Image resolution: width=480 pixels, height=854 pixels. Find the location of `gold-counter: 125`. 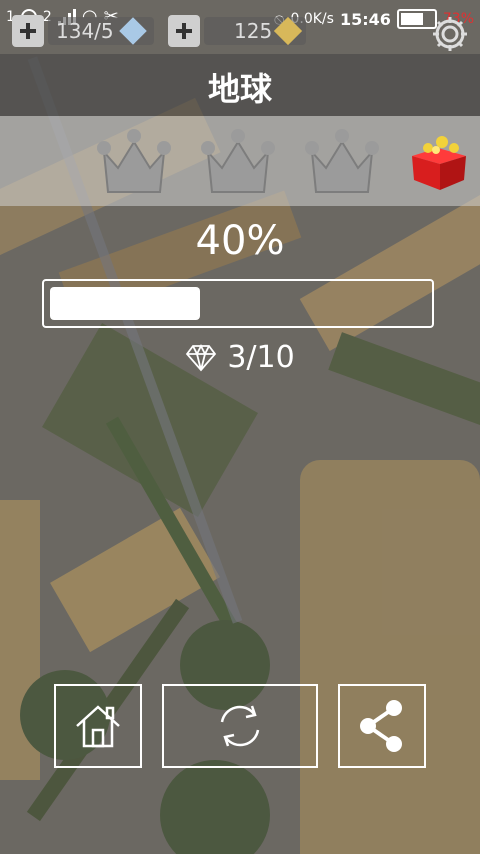

gold-counter: 125 is located at coordinates (255, 31).